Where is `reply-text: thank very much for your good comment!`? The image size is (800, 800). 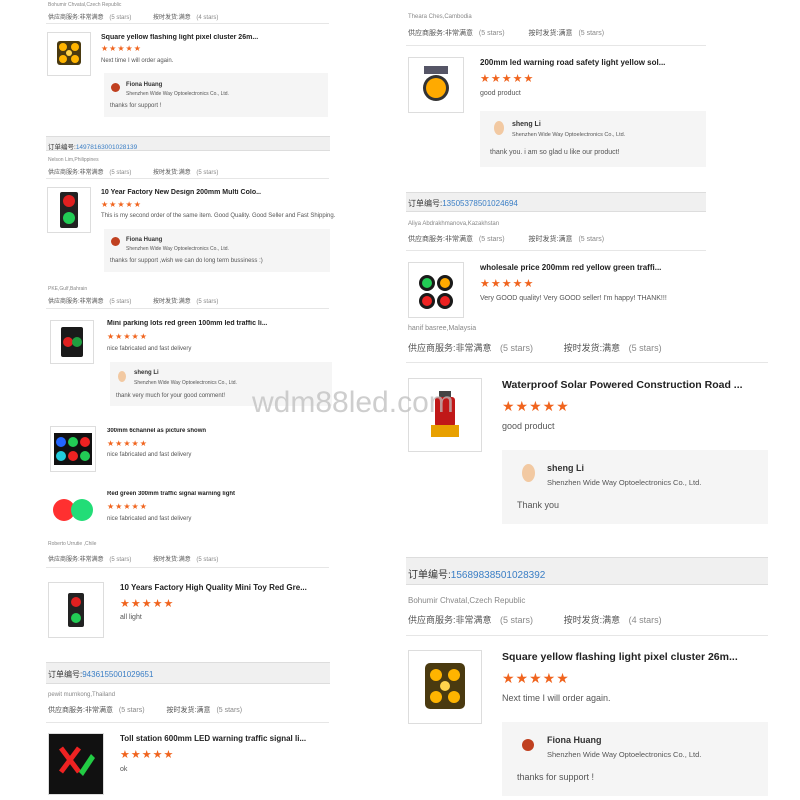
reply-text: thank very much for your good comment! is located at coordinates (171, 396).